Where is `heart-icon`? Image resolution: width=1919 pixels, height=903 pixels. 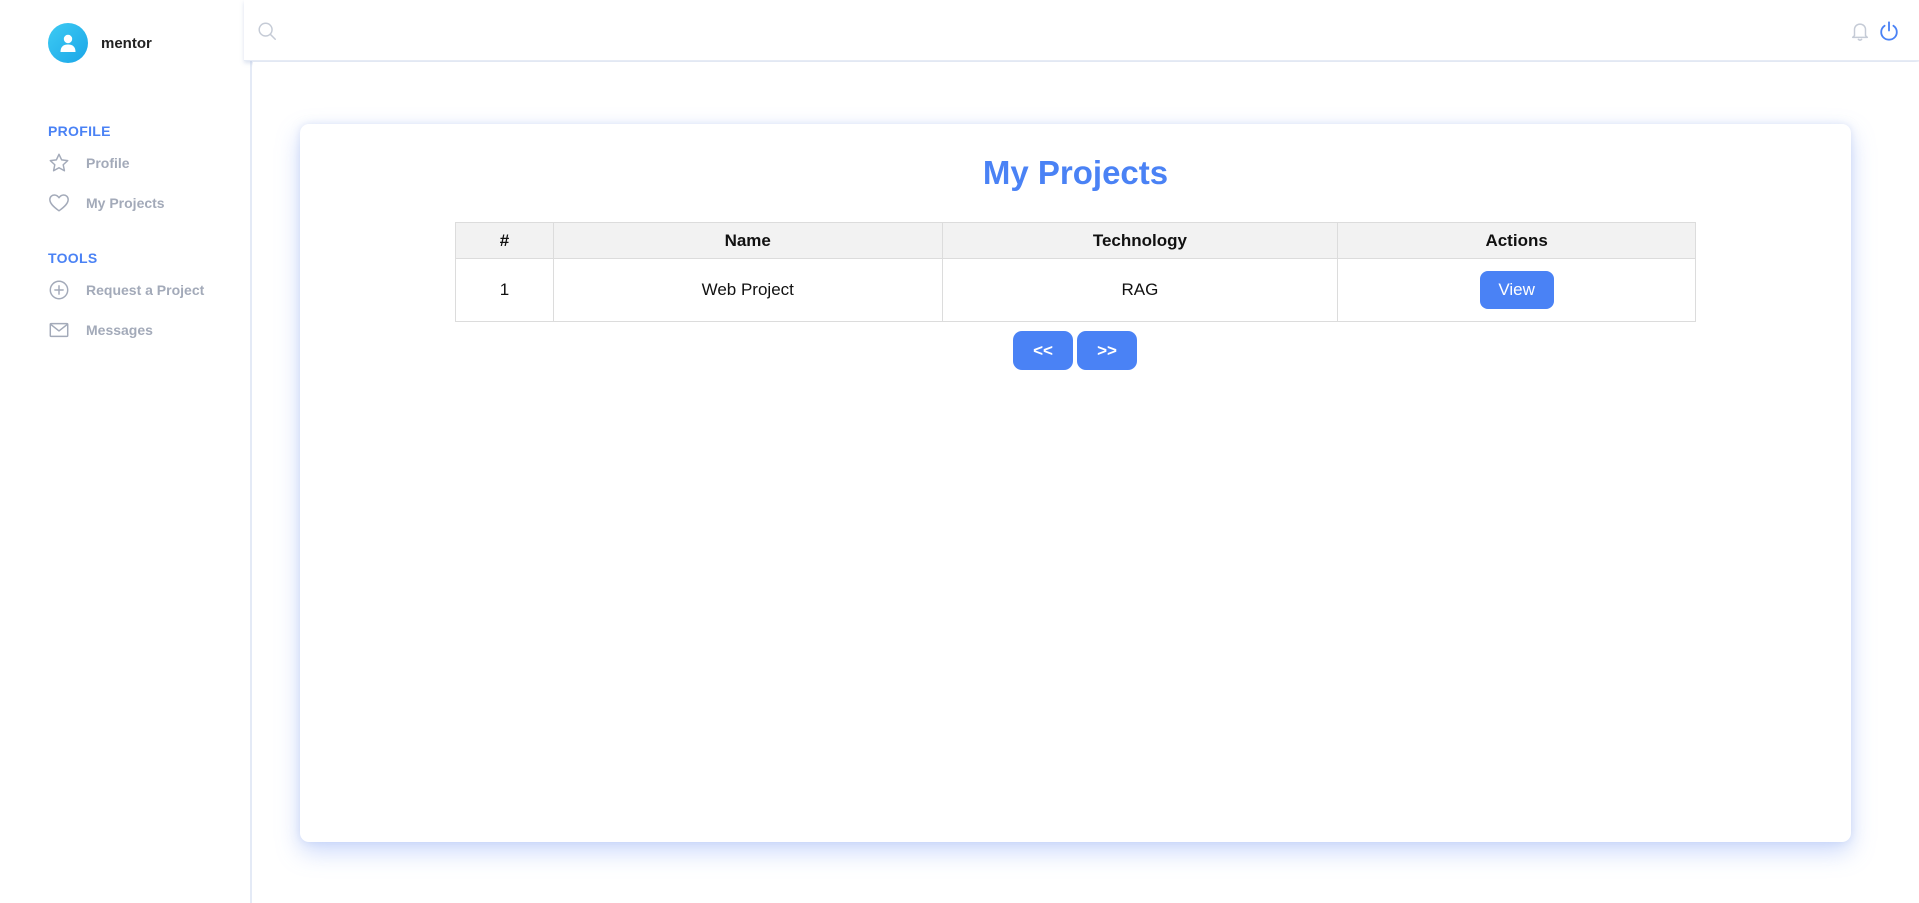
heart-icon is located at coordinates (59, 203).